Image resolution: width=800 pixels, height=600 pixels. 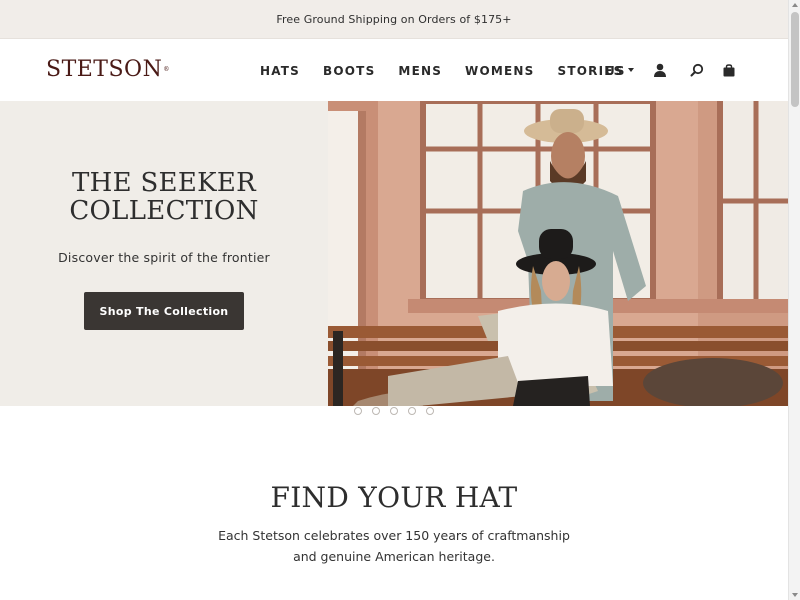 I want to click on scroll-down-icon, so click(x=795, y=595).